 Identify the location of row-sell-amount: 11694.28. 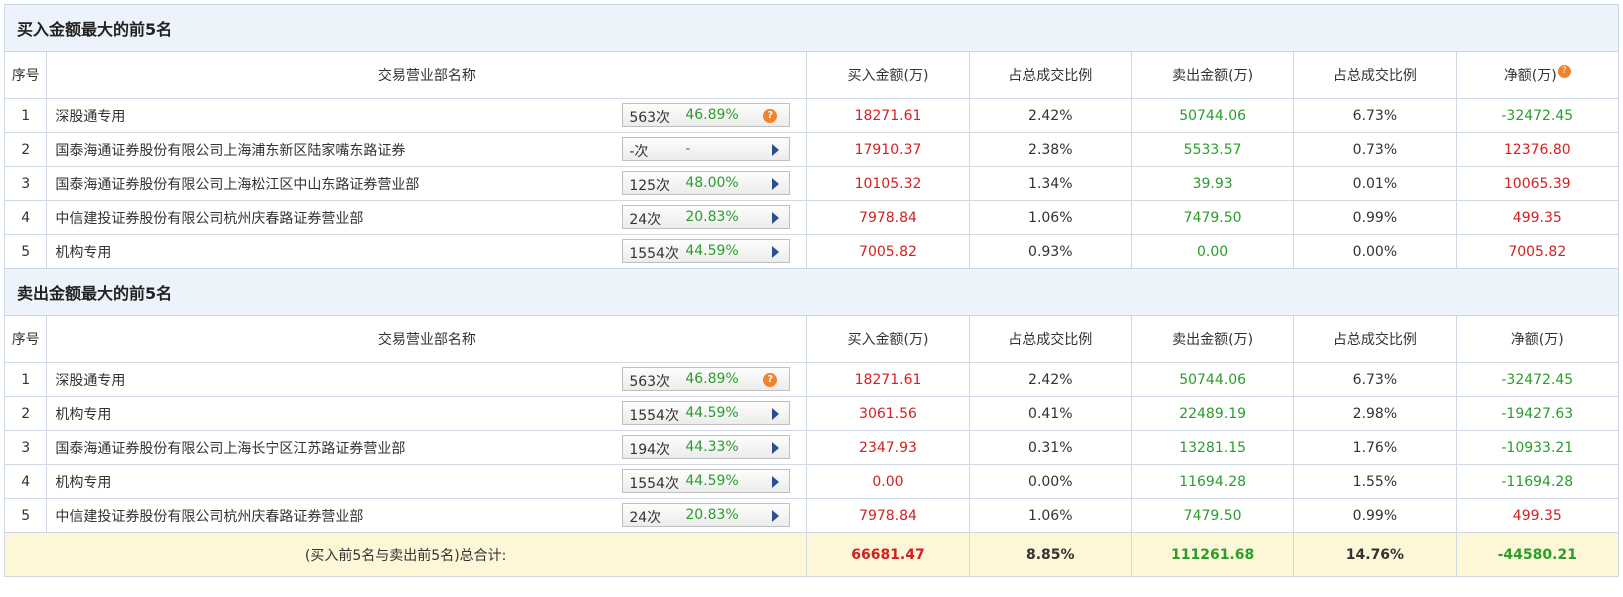
(1212, 481).